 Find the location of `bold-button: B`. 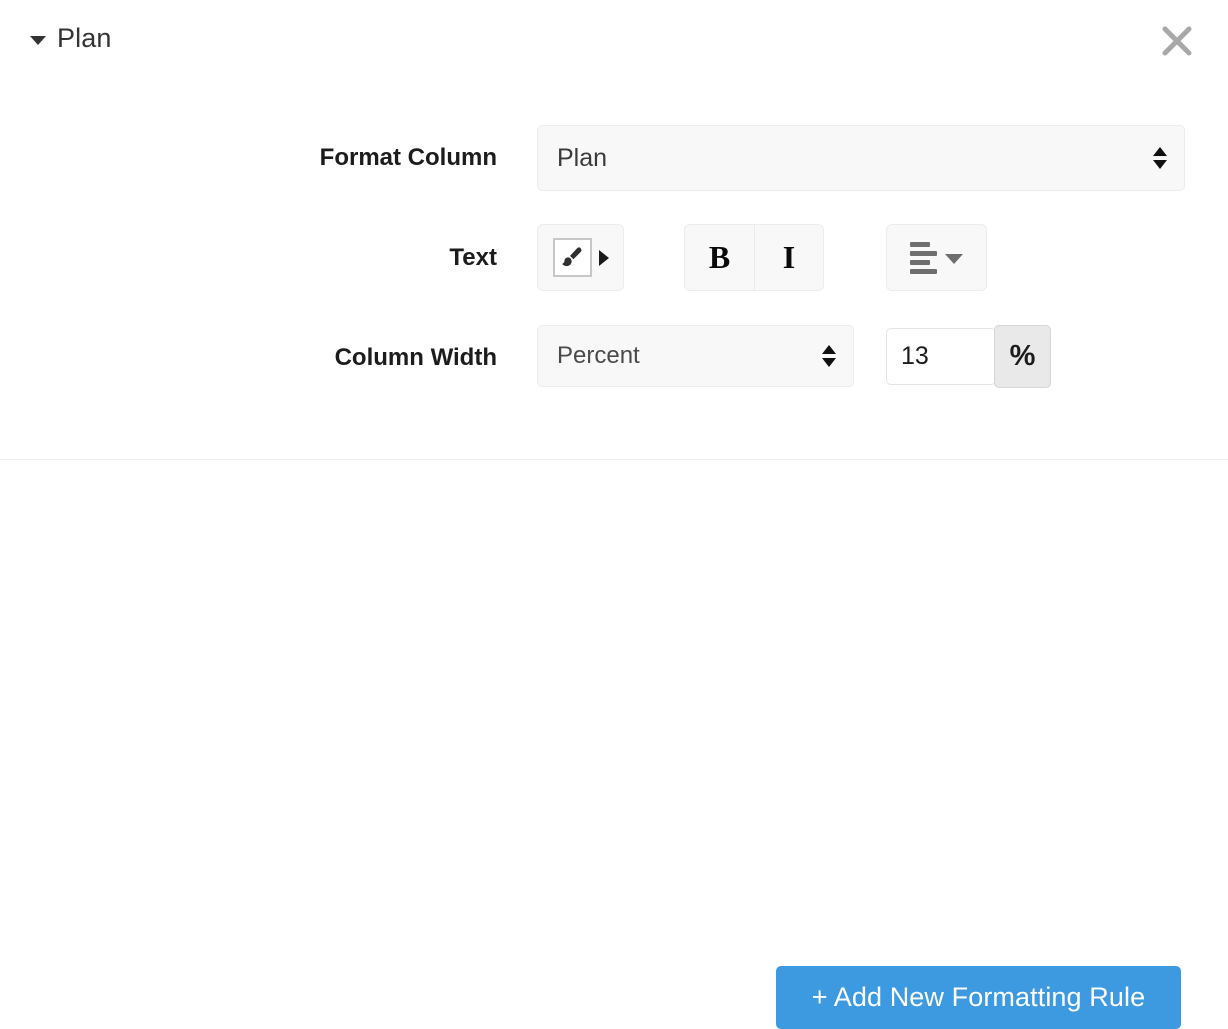

bold-button: B is located at coordinates (719, 257).